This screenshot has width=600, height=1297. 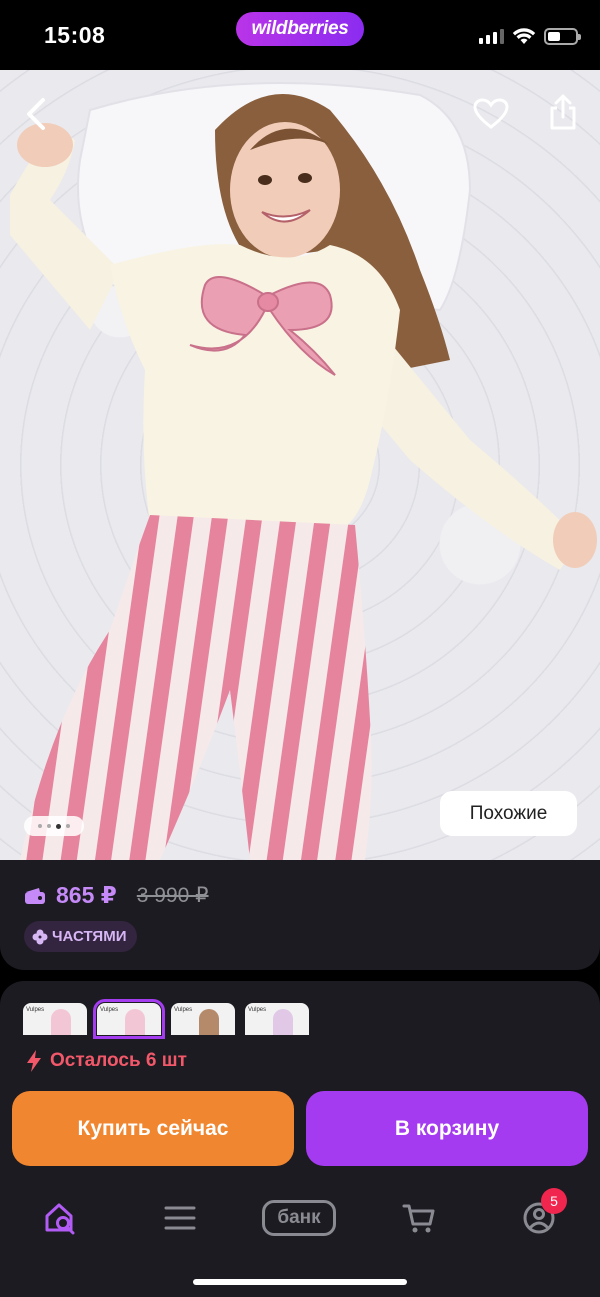 I want to click on variant-thumbnail-selected: Vulpes, so click(x=129, y=1019).